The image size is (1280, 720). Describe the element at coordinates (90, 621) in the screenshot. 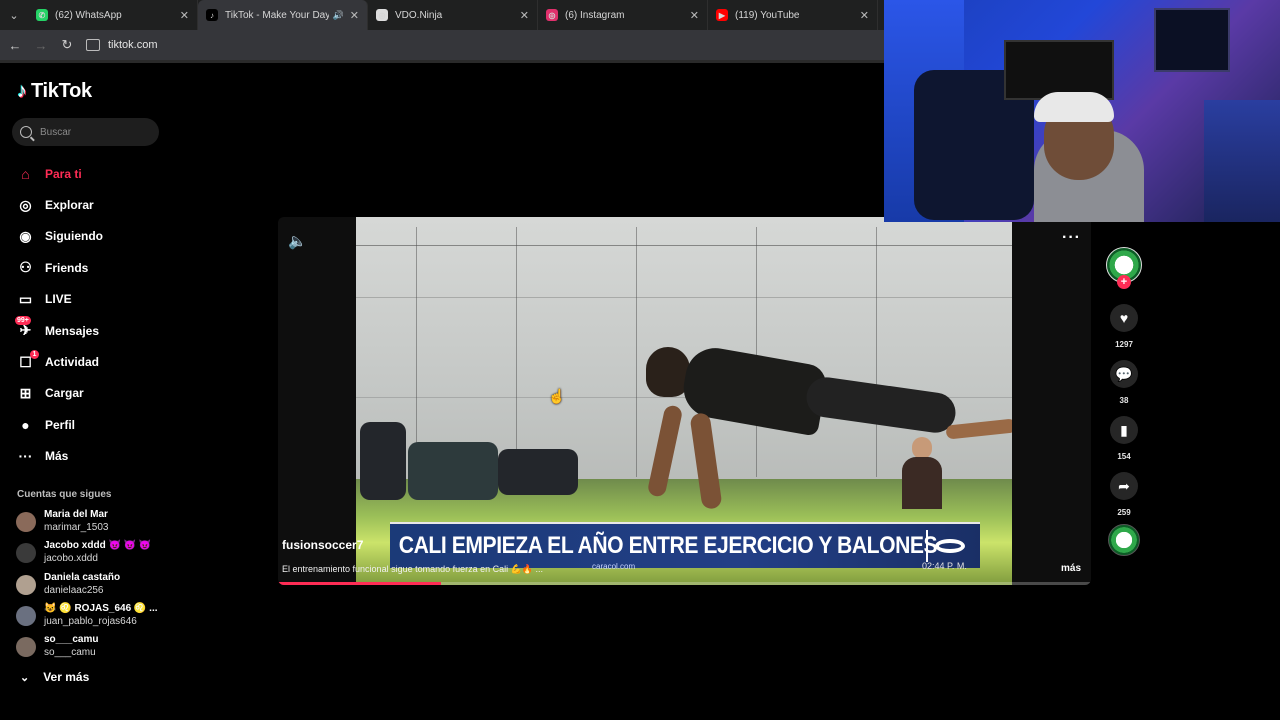

I see `account-handle: juan_pablo_rojas646` at that location.